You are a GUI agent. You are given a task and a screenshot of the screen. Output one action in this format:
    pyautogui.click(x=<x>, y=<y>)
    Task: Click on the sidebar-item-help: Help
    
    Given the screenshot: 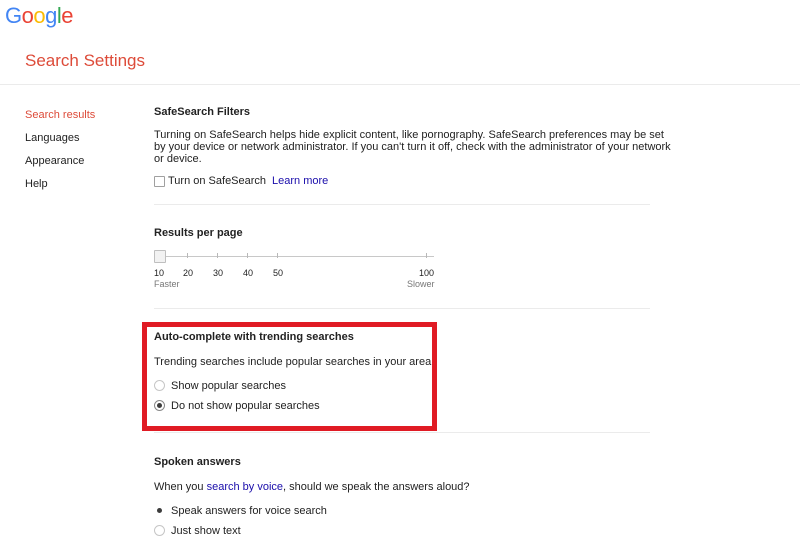 What is the action you would take?
    pyautogui.click(x=60, y=184)
    